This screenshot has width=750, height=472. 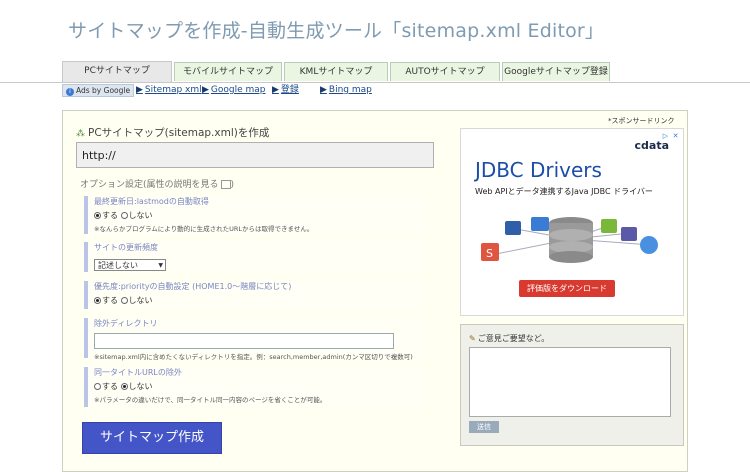 I want to click on feedback-label: ✎ ご意見ご要望など。, so click(x=509, y=338).